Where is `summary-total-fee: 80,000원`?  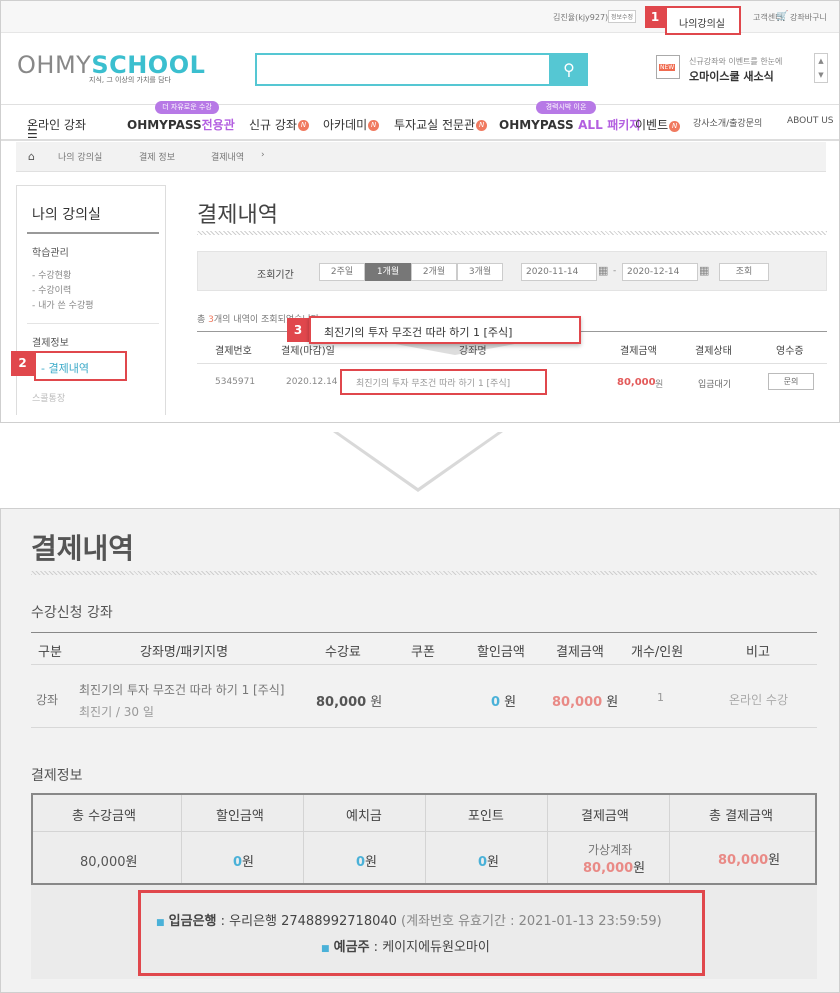
summary-total-fee: 80,000원 is located at coordinates (108, 860).